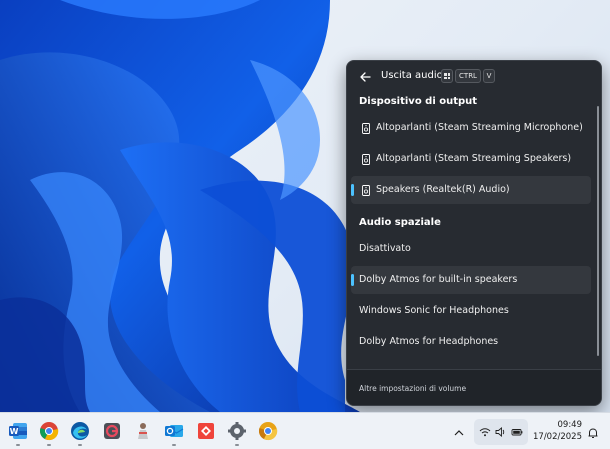 The height and width of the screenshot is (449, 610). Describe the element at coordinates (365, 77) in the screenshot. I see `back-arrow-icon` at that location.